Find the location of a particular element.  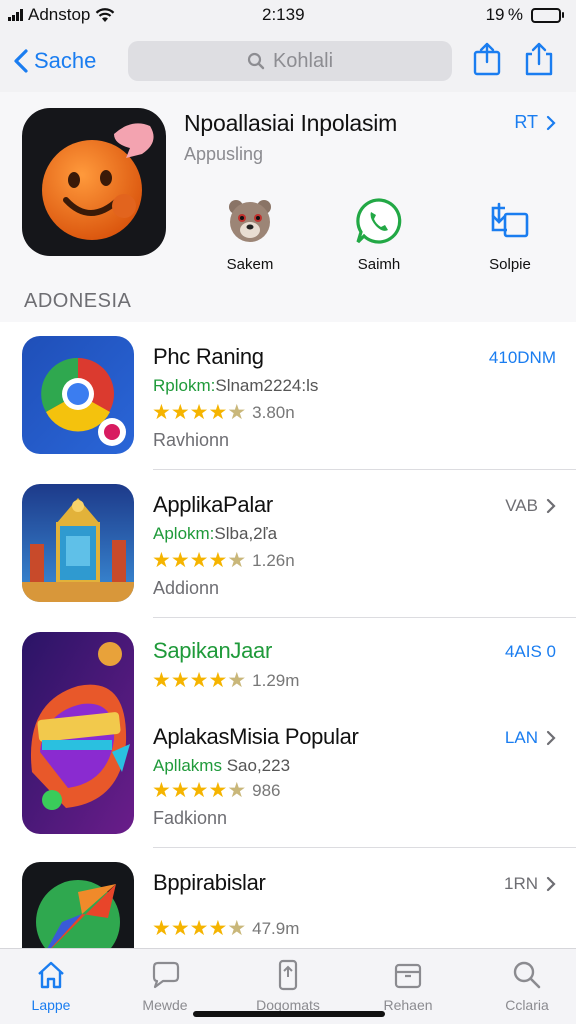

app-category-prefix: Rplokm: is located at coordinates (184, 385).